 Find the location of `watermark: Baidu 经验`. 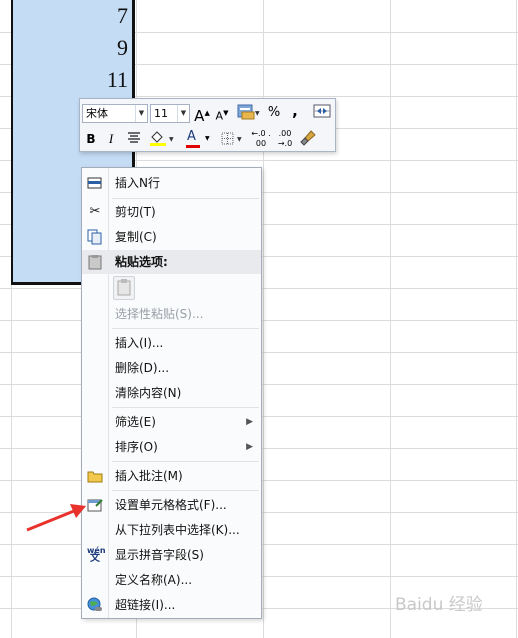

watermark: Baidu 经验 is located at coordinates (439, 605).